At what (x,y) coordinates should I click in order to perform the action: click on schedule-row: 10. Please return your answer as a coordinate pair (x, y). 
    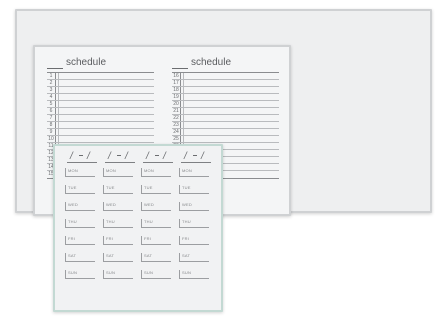
    Looking at the image, I should click on (100, 139).